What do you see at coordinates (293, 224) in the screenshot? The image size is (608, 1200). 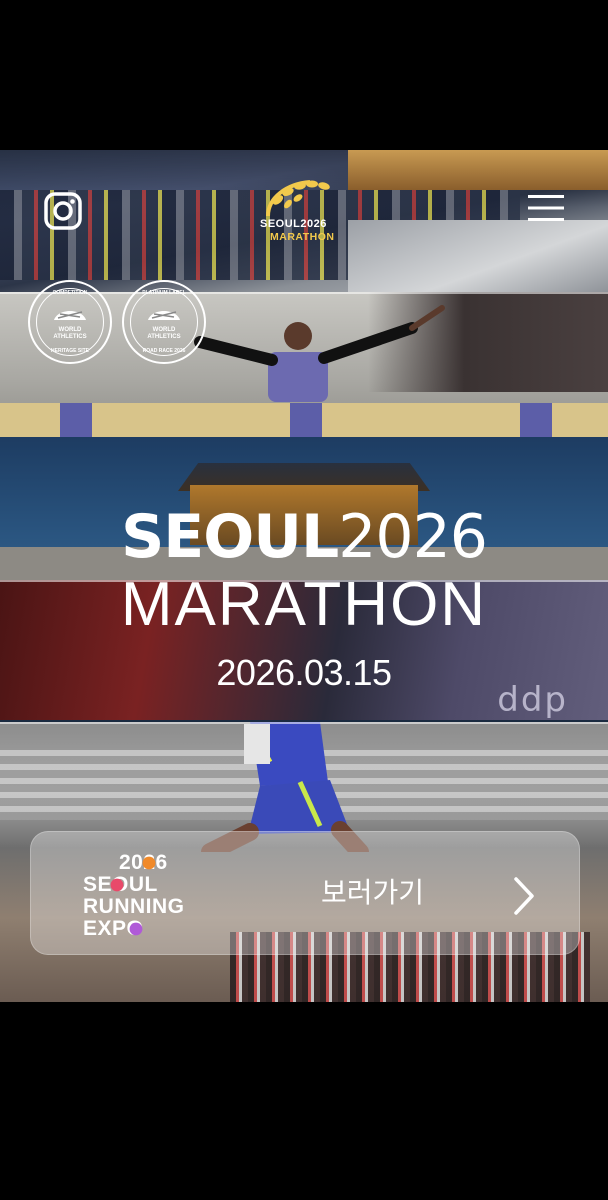 I see `logo-text-seoul: SEOUL2026` at bounding box center [293, 224].